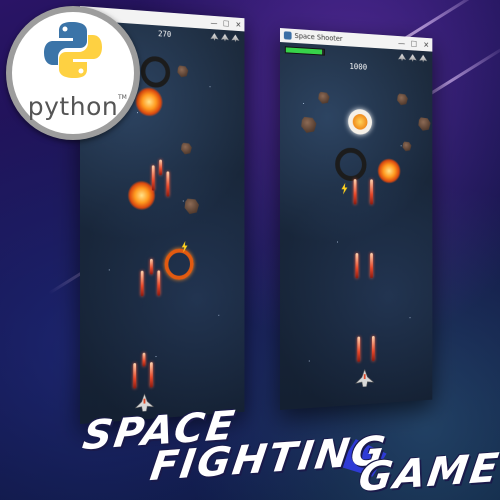 The image size is (500, 500). What do you see at coordinates (73, 50) in the screenshot?
I see `python-logo-icon` at bounding box center [73, 50].